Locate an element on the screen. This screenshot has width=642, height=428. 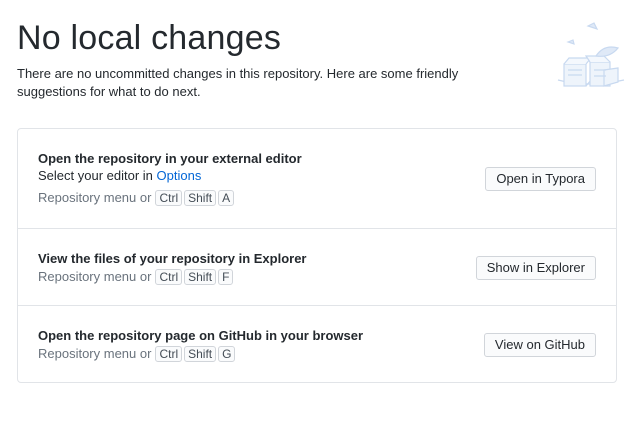
key-a: A is located at coordinates (226, 198).